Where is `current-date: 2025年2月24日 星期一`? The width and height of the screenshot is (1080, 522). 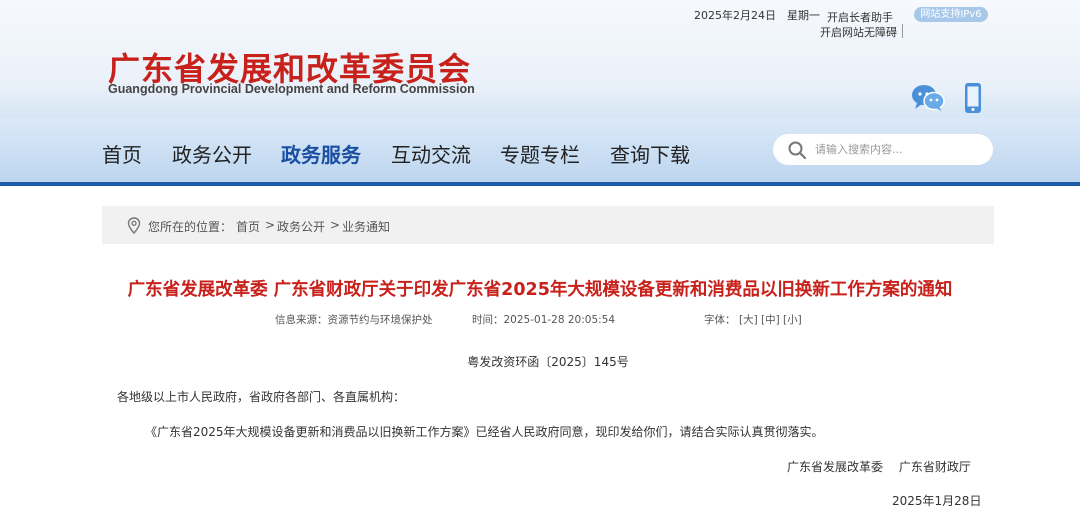
current-date: 2025年2月24日 星期一 is located at coordinates (757, 15).